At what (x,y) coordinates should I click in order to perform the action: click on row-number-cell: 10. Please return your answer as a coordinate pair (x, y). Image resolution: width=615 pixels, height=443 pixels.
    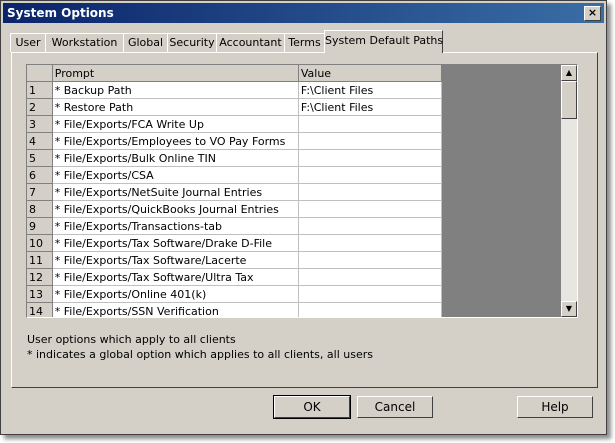
    Looking at the image, I should click on (40, 243).